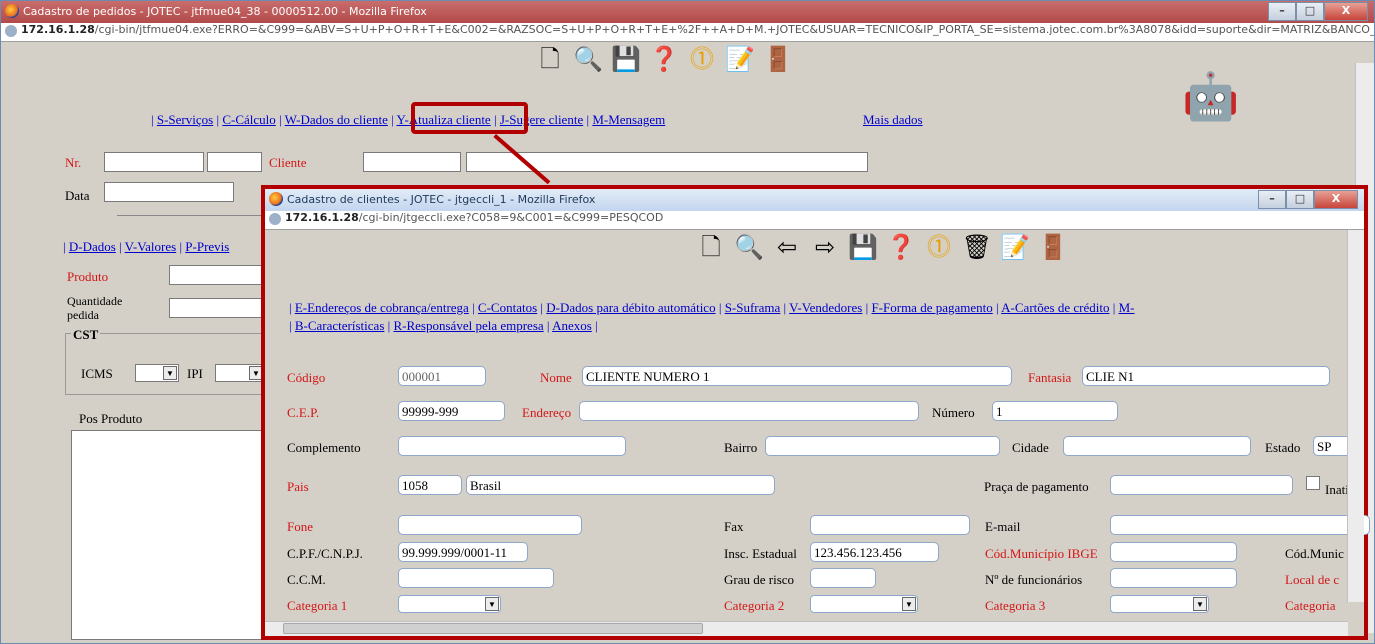 This screenshot has height=644, width=1375. I want to click on menu-suframa: S-Suframa, so click(753, 307).